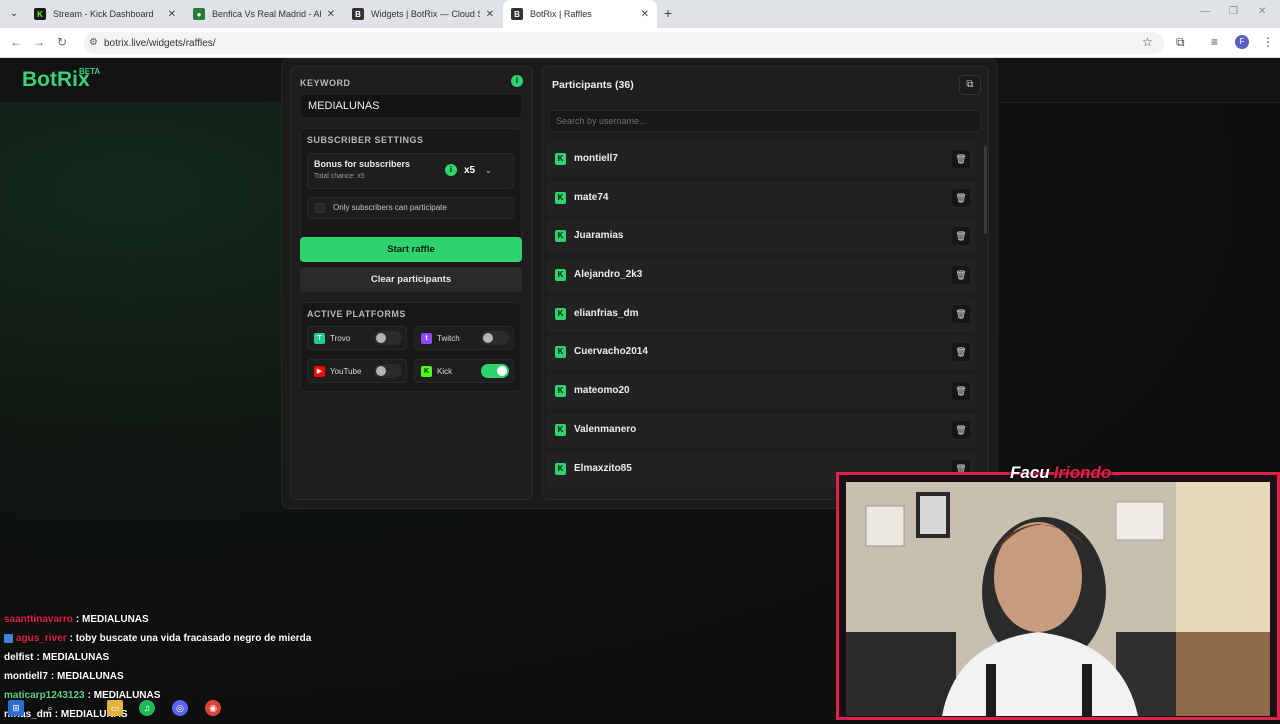  Describe the element at coordinates (16, 708) in the screenshot. I see `windows-start-icon: ⊞` at that location.